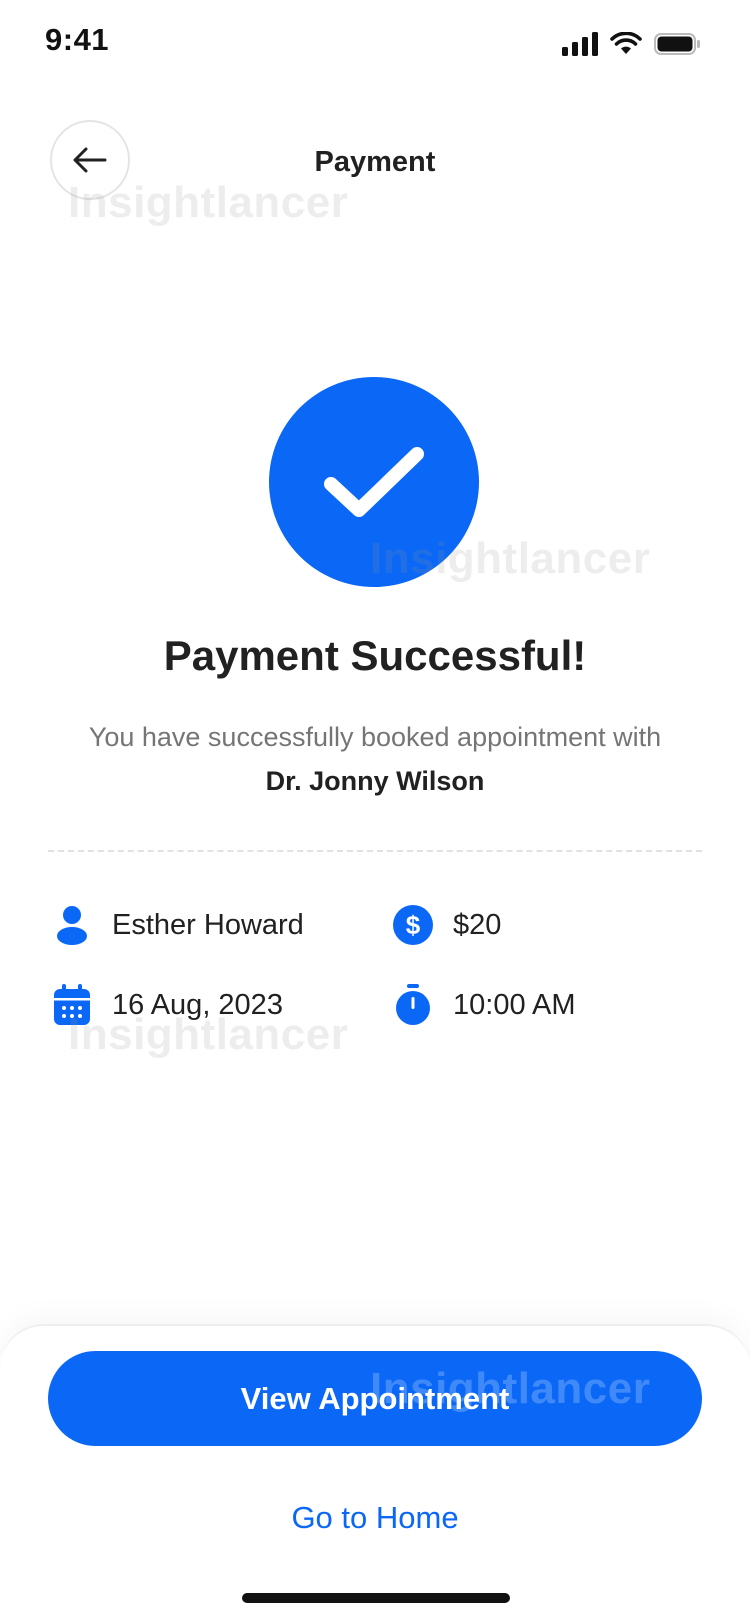  I want to click on appointment-date: 16 Aug, 2023, so click(197, 1004).